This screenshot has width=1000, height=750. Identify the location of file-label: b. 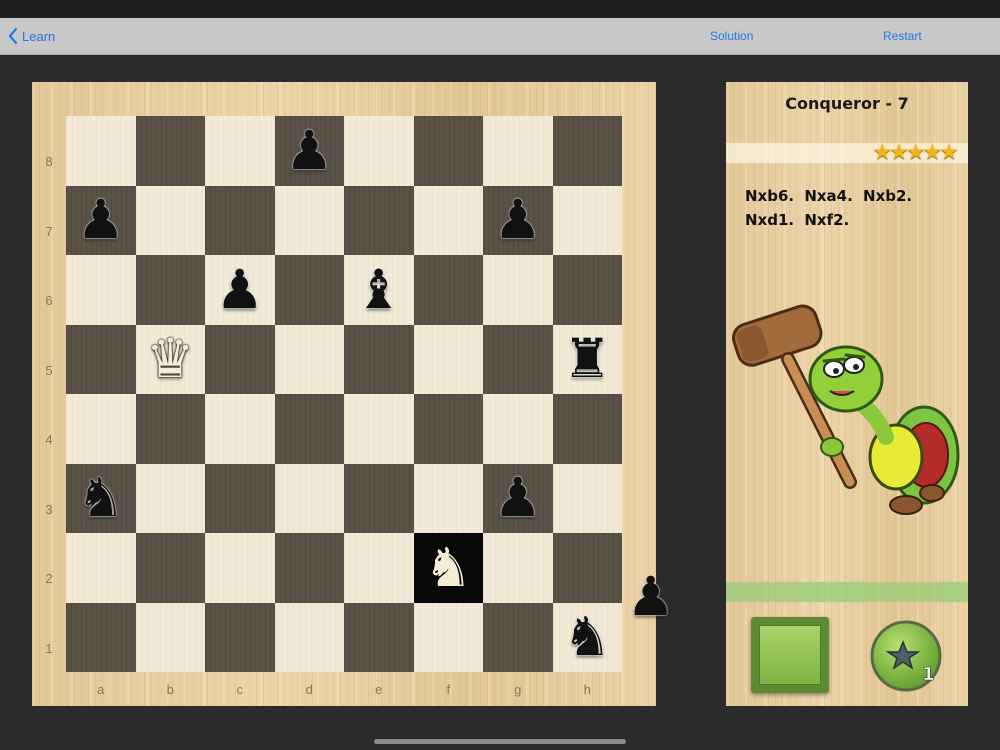
(170, 689).